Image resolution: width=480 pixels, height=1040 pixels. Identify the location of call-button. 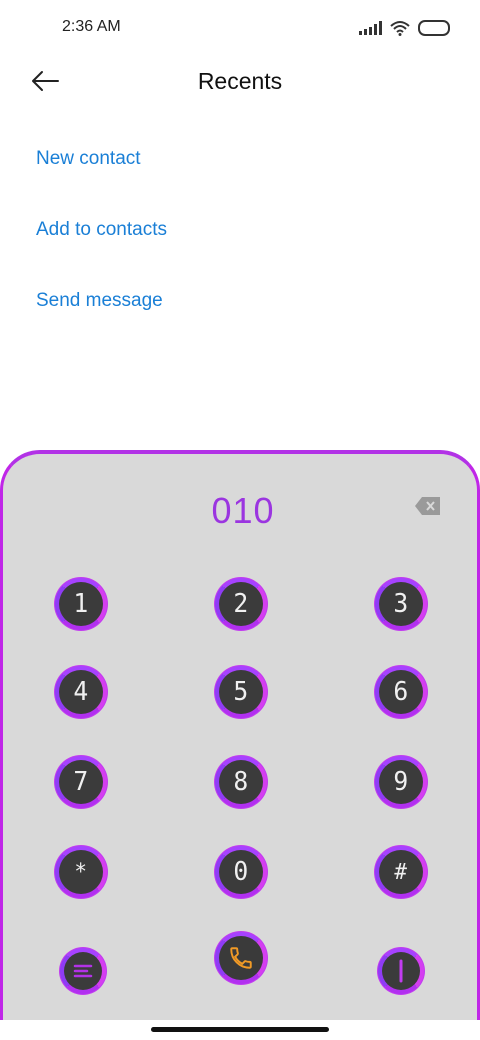
(241, 958).